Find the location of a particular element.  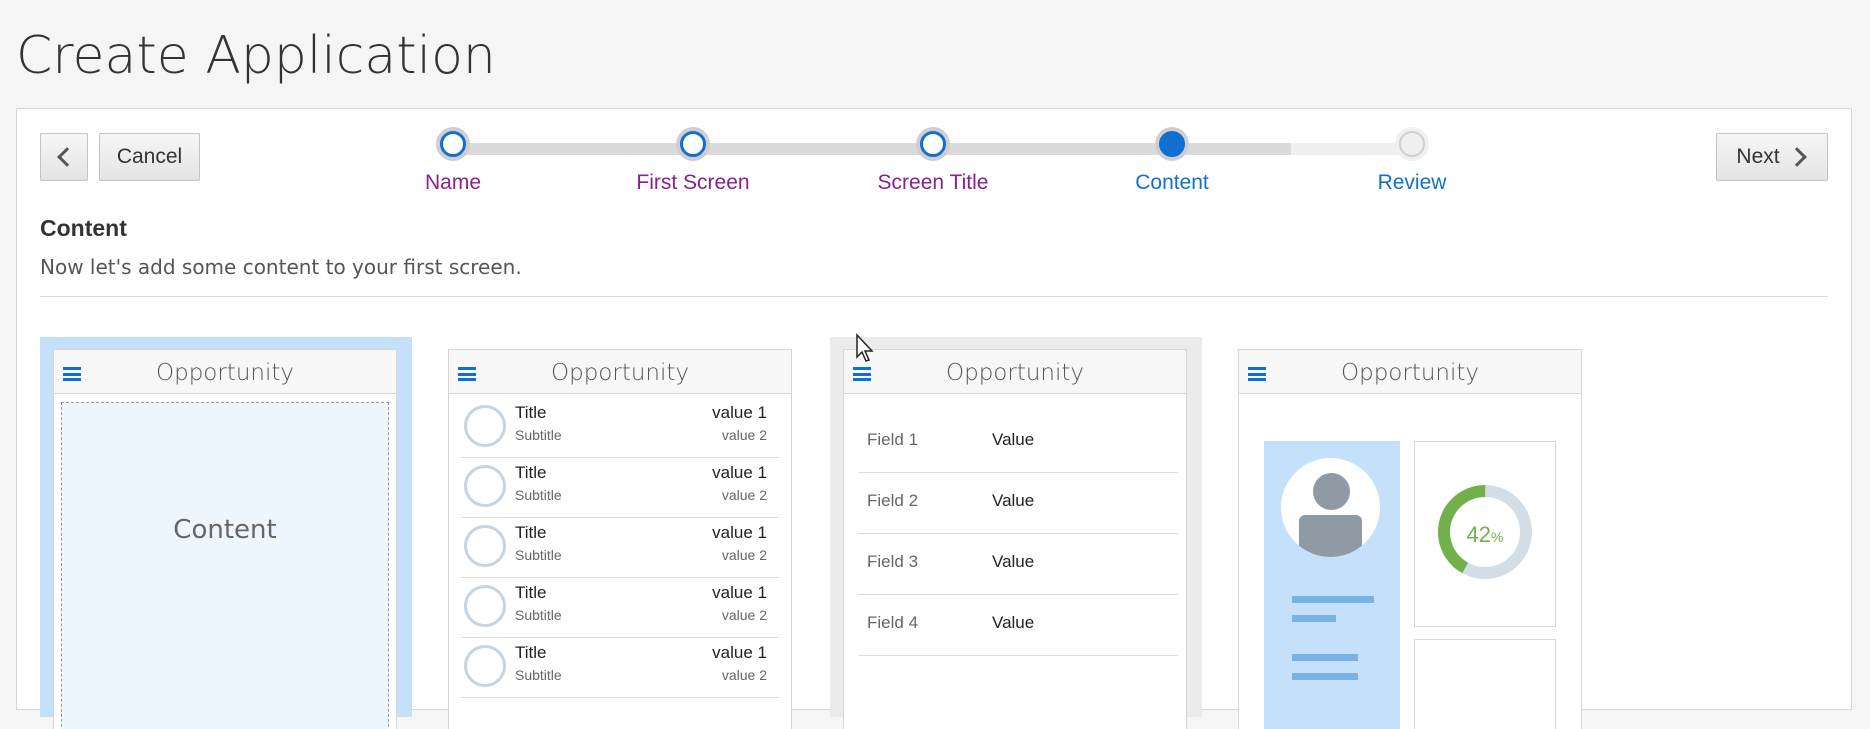

donut-chart-tile: 42% is located at coordinates (1485, 534).